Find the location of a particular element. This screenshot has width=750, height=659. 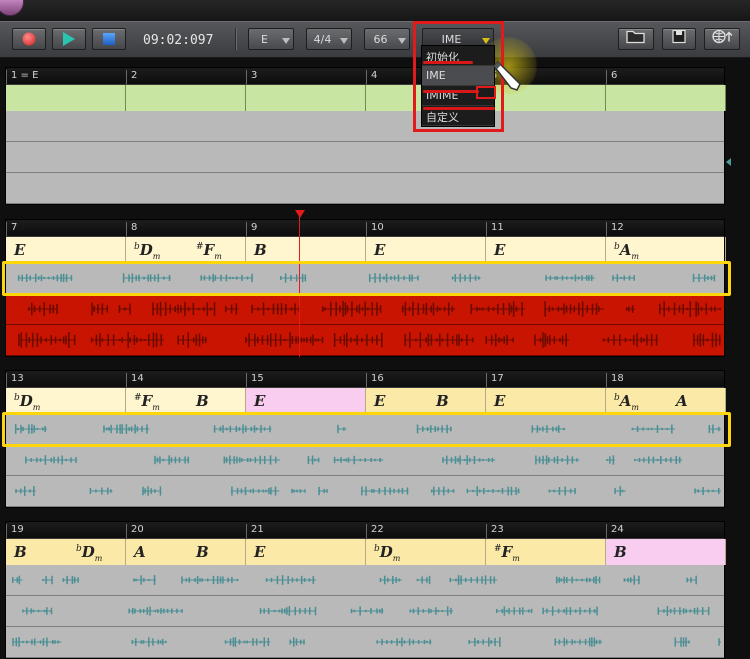

chord-lane is located at coordinates (366, 98).